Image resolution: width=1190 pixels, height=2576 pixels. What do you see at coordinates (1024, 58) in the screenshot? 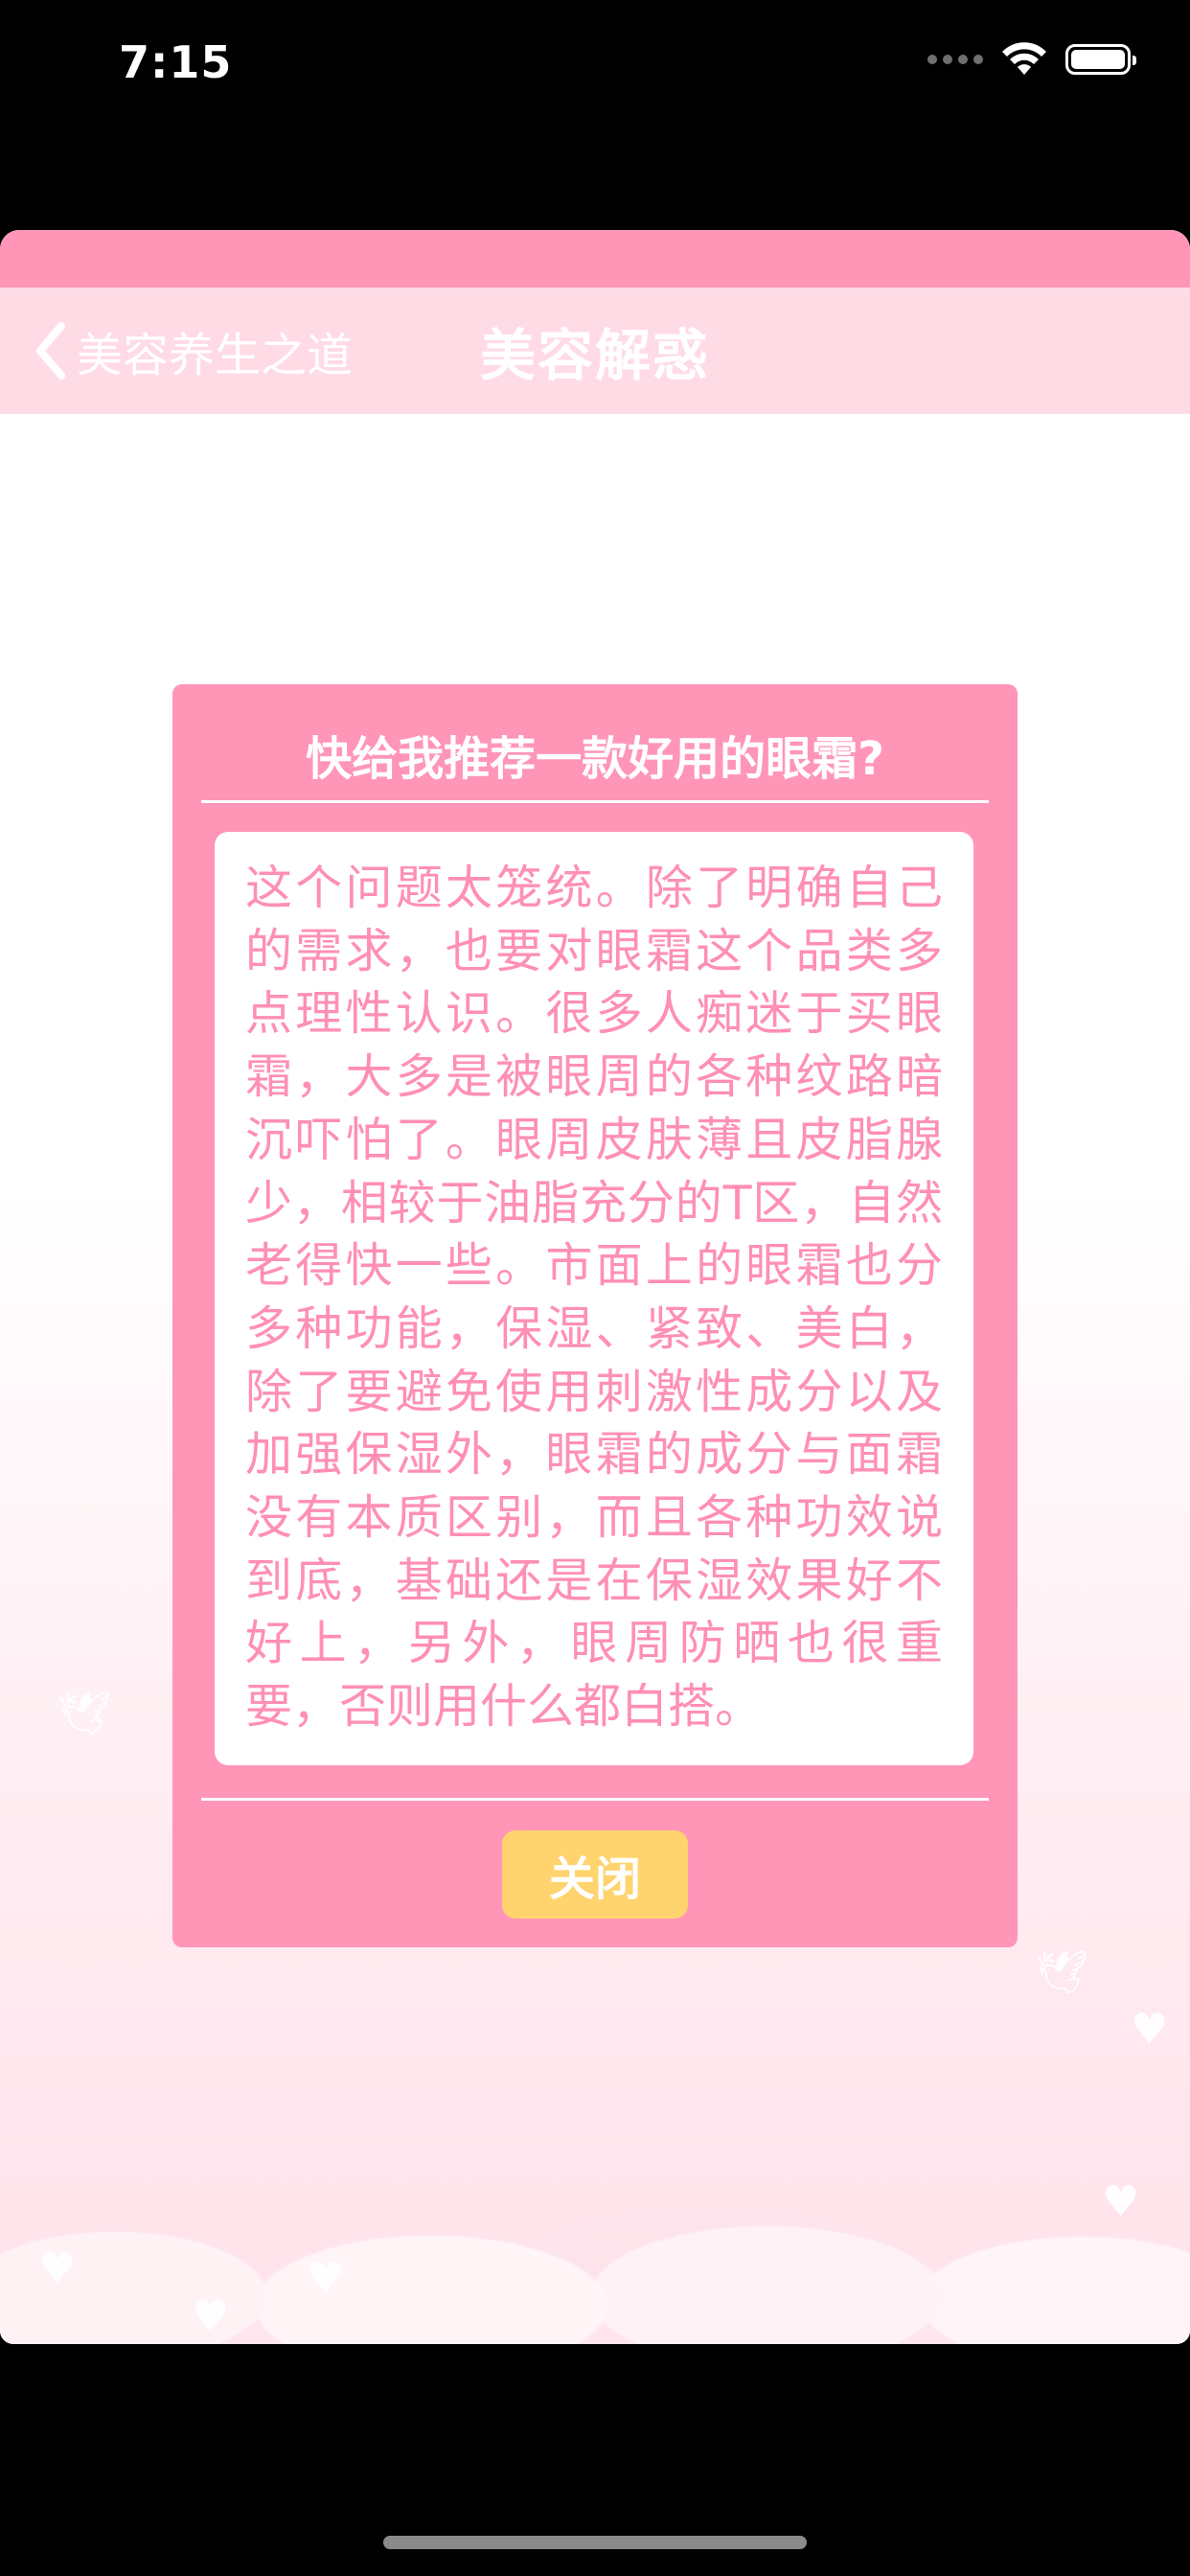
I see `wifi-icon` at bounding box center [1024, 58].